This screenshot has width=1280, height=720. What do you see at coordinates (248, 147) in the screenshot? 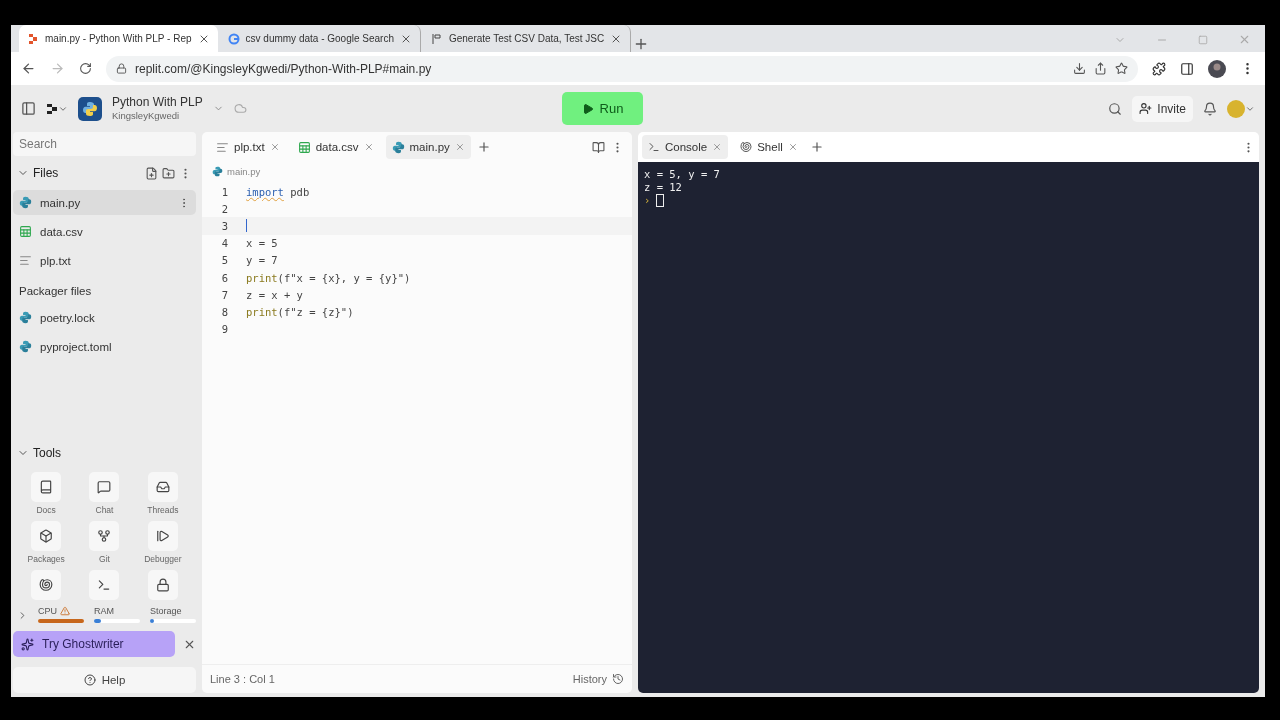
I see `editor-tab: plp.txt` at bounding box center [248, 147].